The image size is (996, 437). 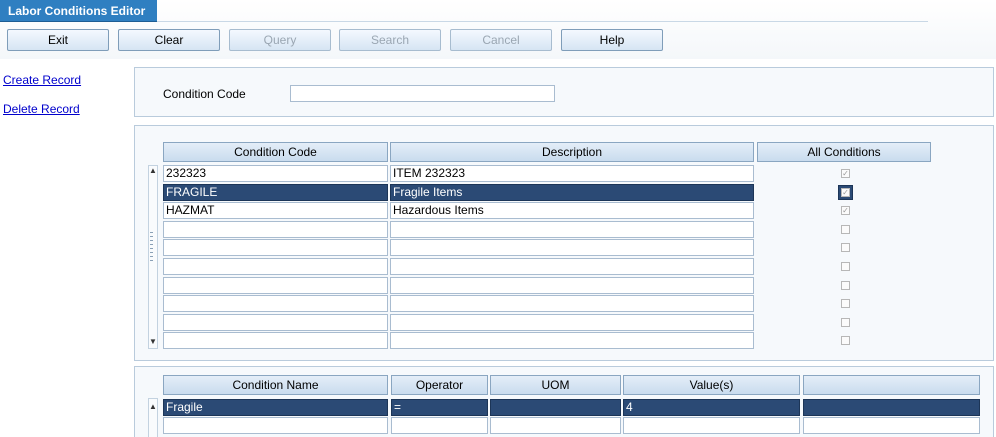 What do you see at coordinates (42, 80) in the screenshot?
I see `create-record-link: Create Record` at bounding box center [42, 80].